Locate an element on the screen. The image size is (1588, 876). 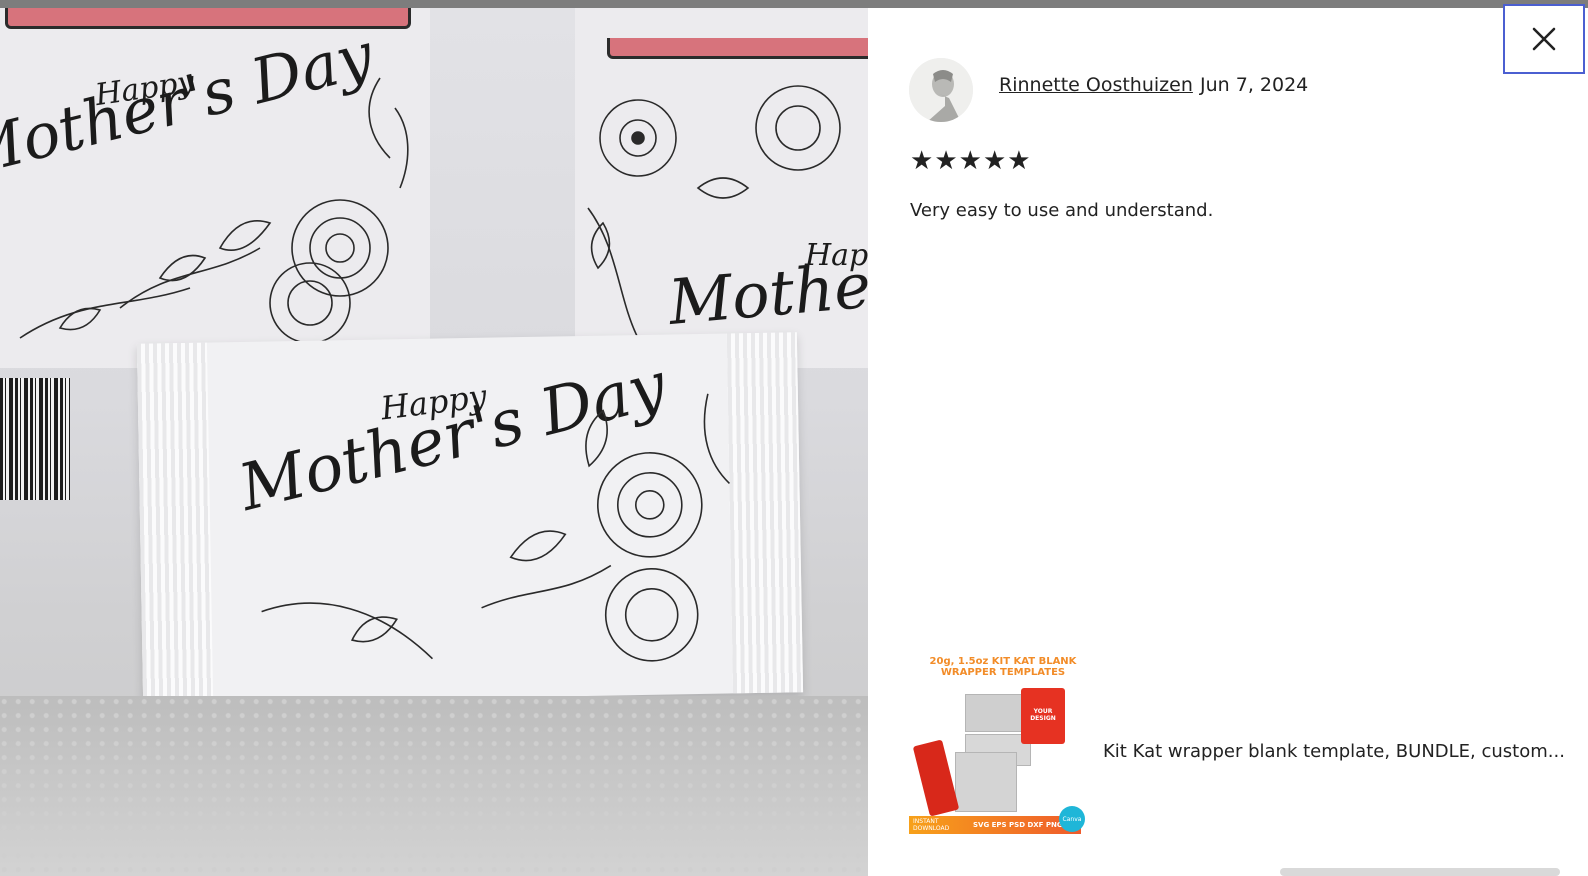
close-icon is located at coordinates (1544, 39).